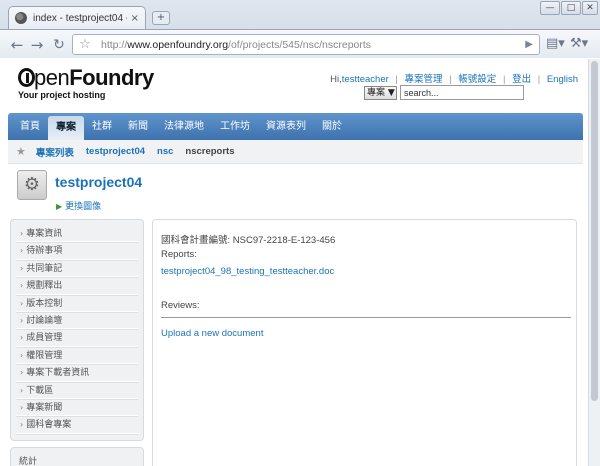  I want to click on browser-tab: index - testproject04 - O··· ×, so click(77, 17).